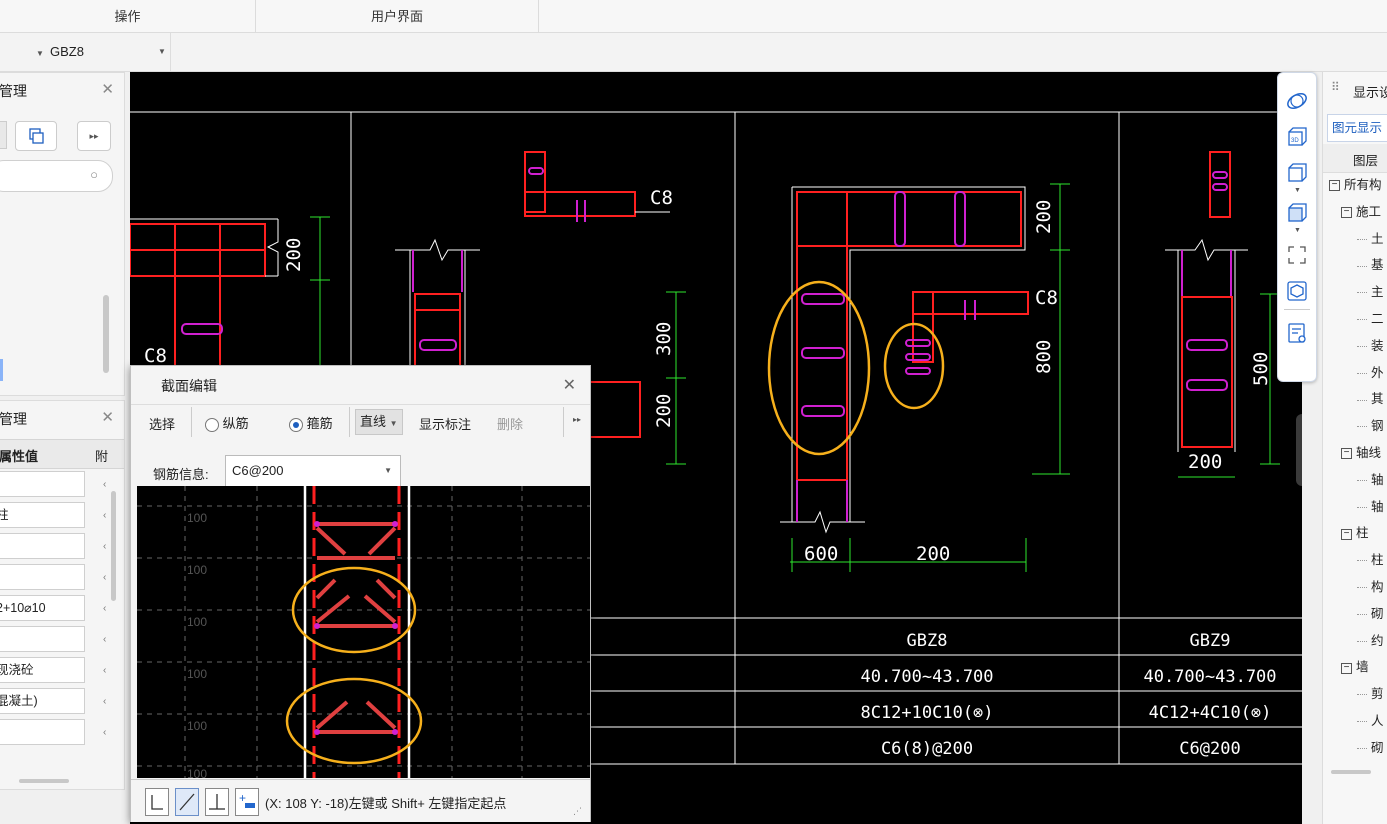 This screenshot has height=824, width=1387. What do you see at coordinates (1361, 453) in the screenshot?
I see `tree-item: − 轴线` at bounding box center [1361, 453].